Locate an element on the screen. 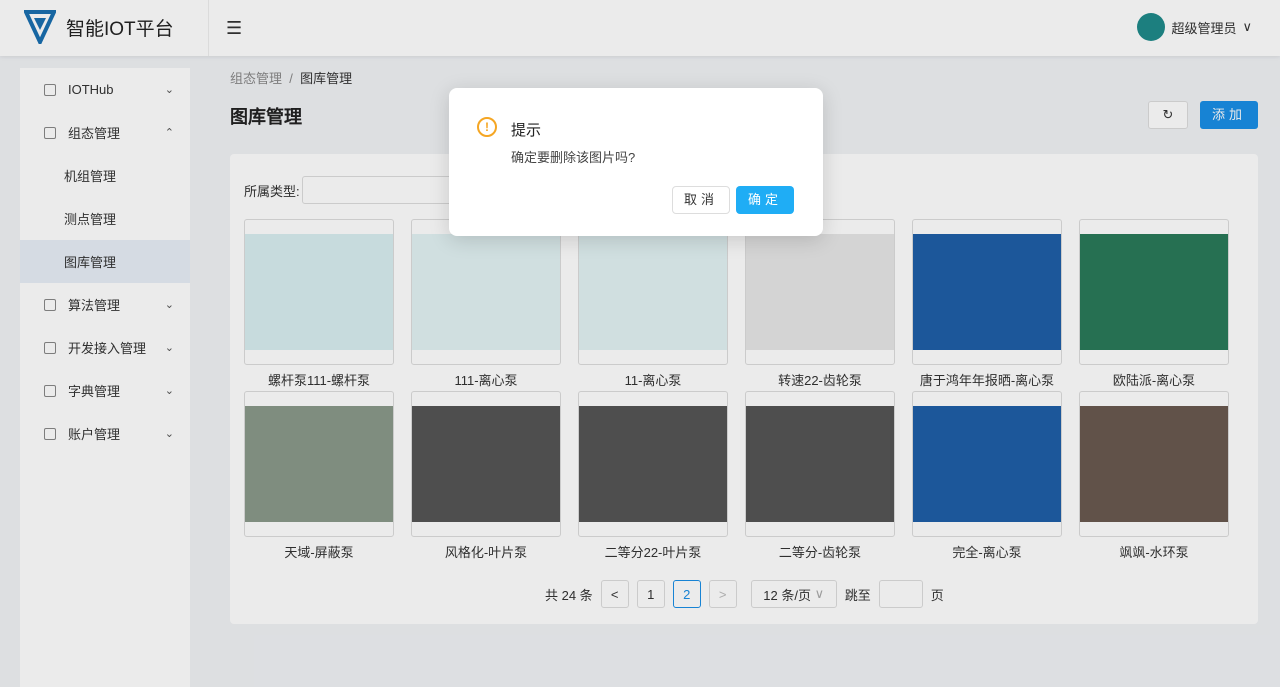 The height and width of the screenshot is (687, 1280). cancel-button: 取消 is located at coordinates (701, 200).